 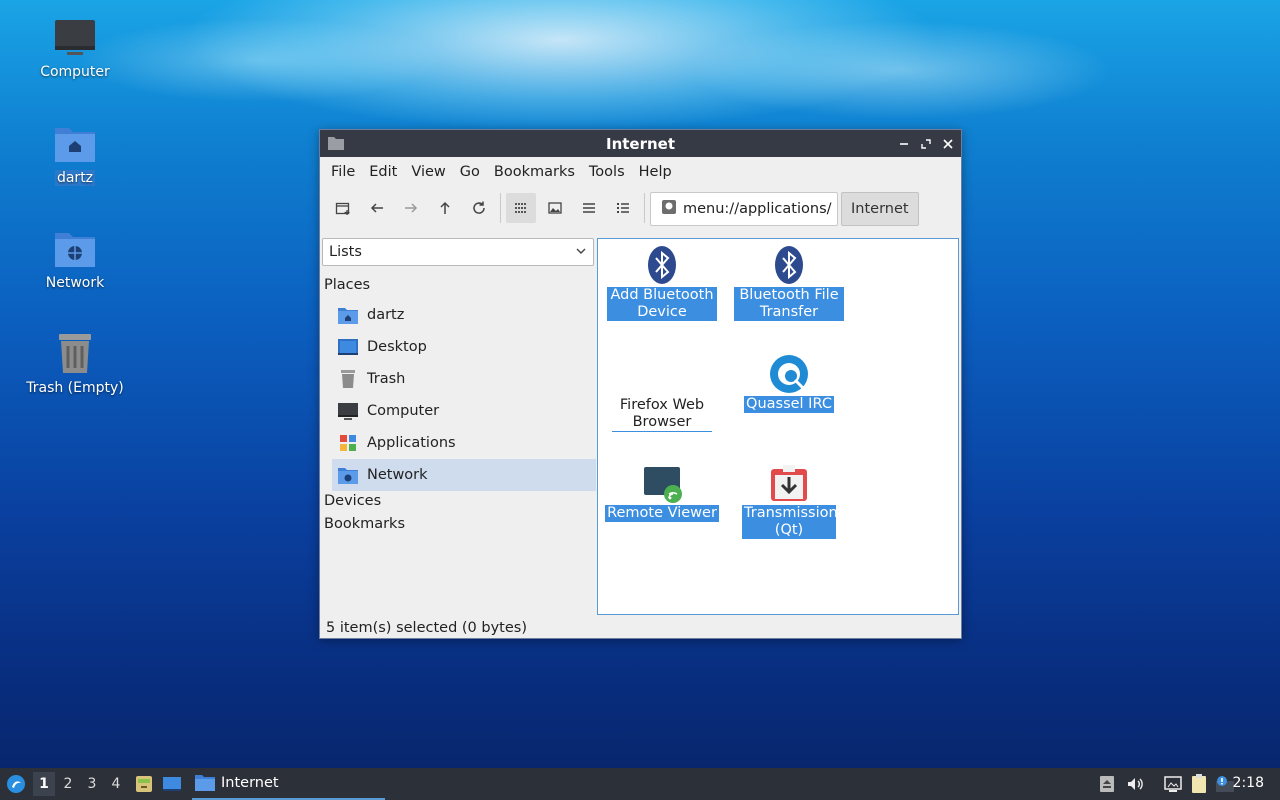 I want to click on menu-bookmarks: Bookmarks, so click(x=534, y=172).